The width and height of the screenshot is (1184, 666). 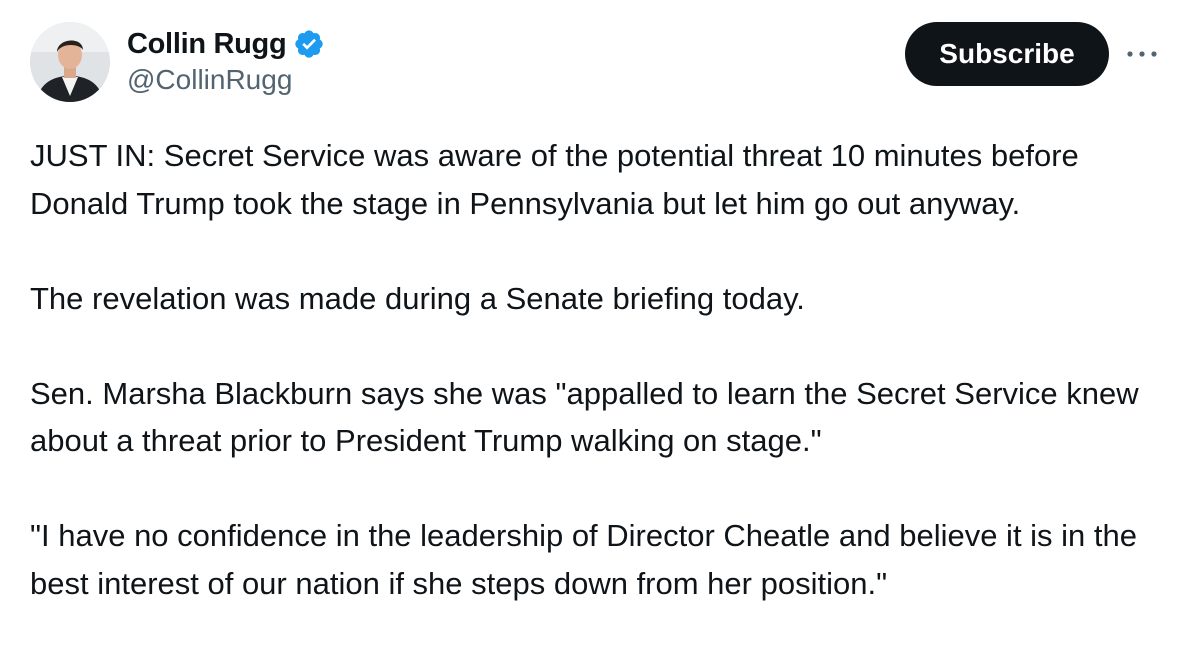 What do you see at coordinates (1007, 54) in the screenshot?
I see `subscribe-button: Subscribe` at bounding box center [1007, 54].